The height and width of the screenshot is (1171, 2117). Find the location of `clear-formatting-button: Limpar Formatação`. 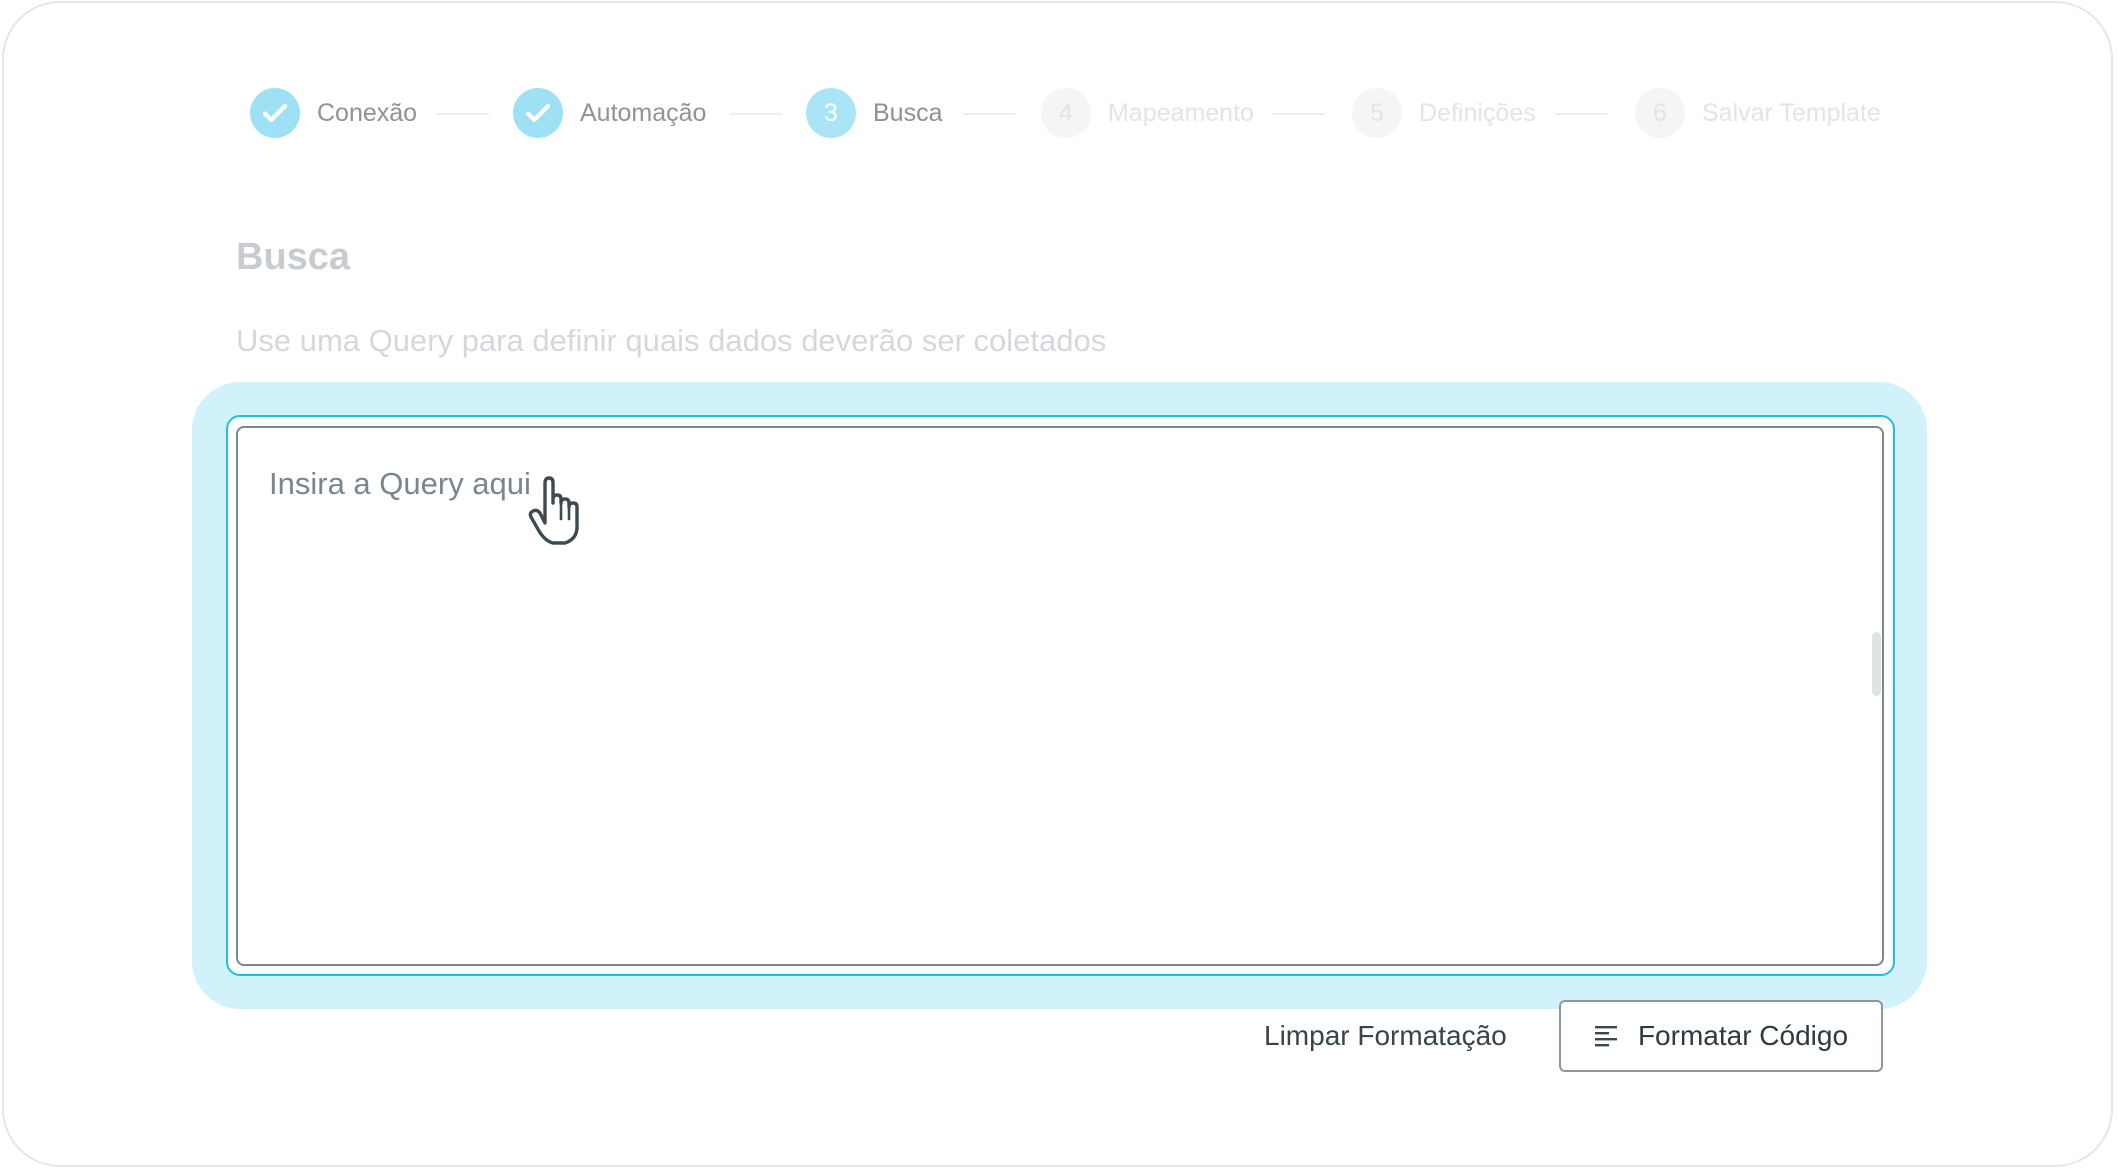

clear-formatting-button: Limpar Formatação is located at coordinates (1385, 1036).